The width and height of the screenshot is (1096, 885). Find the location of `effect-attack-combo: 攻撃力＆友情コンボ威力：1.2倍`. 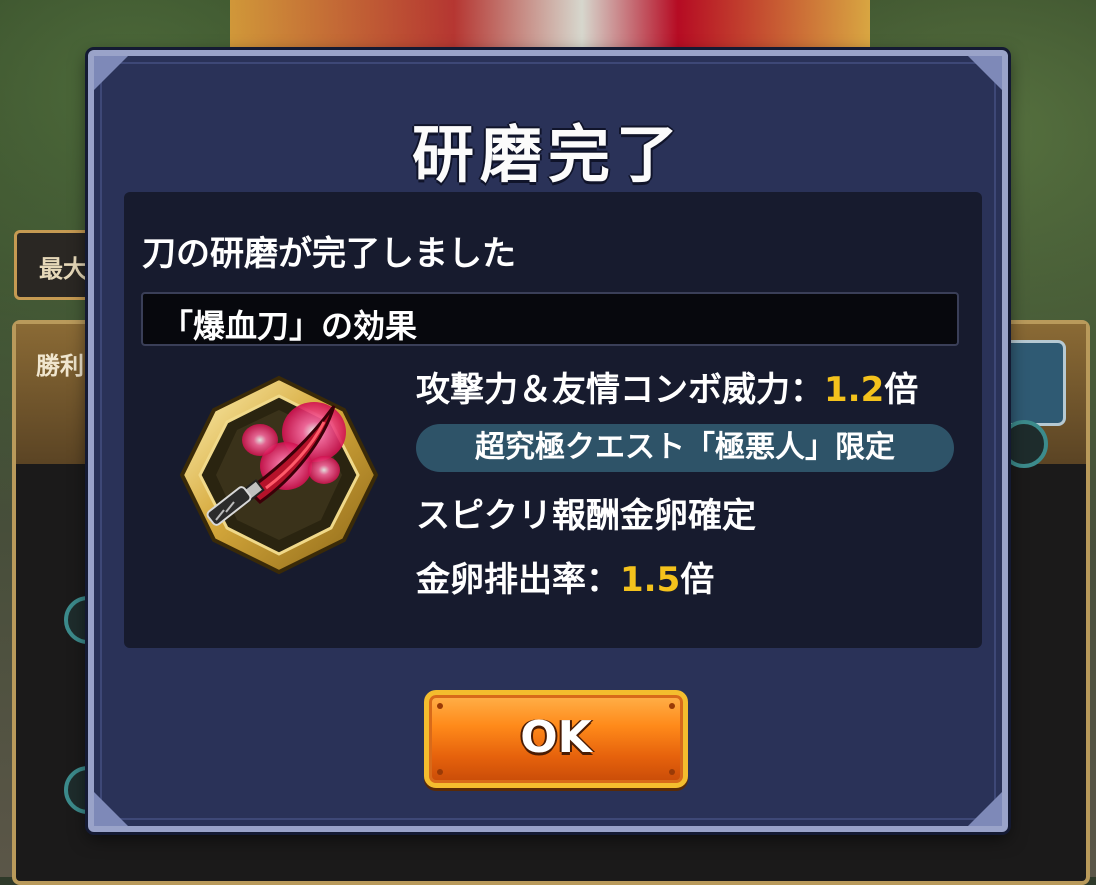

effect-attack-combo: 攻撃力＆友情コンボ威力：1.2倍 is located at coordinates (667, 386).